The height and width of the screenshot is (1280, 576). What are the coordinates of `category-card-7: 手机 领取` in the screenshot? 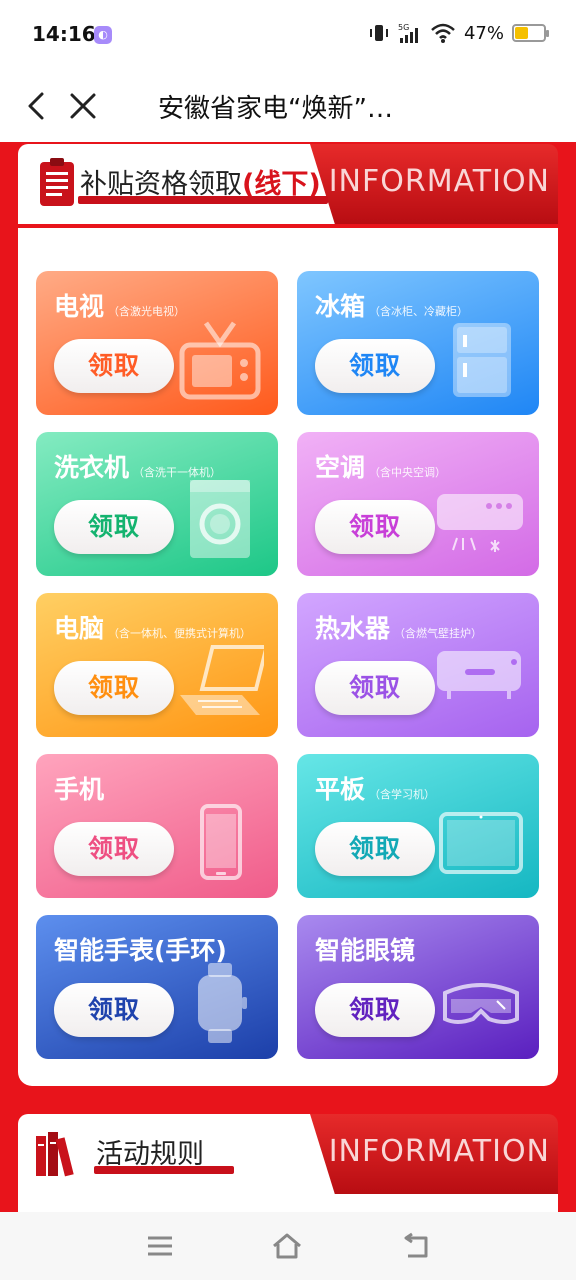 It's located at (157, 826).